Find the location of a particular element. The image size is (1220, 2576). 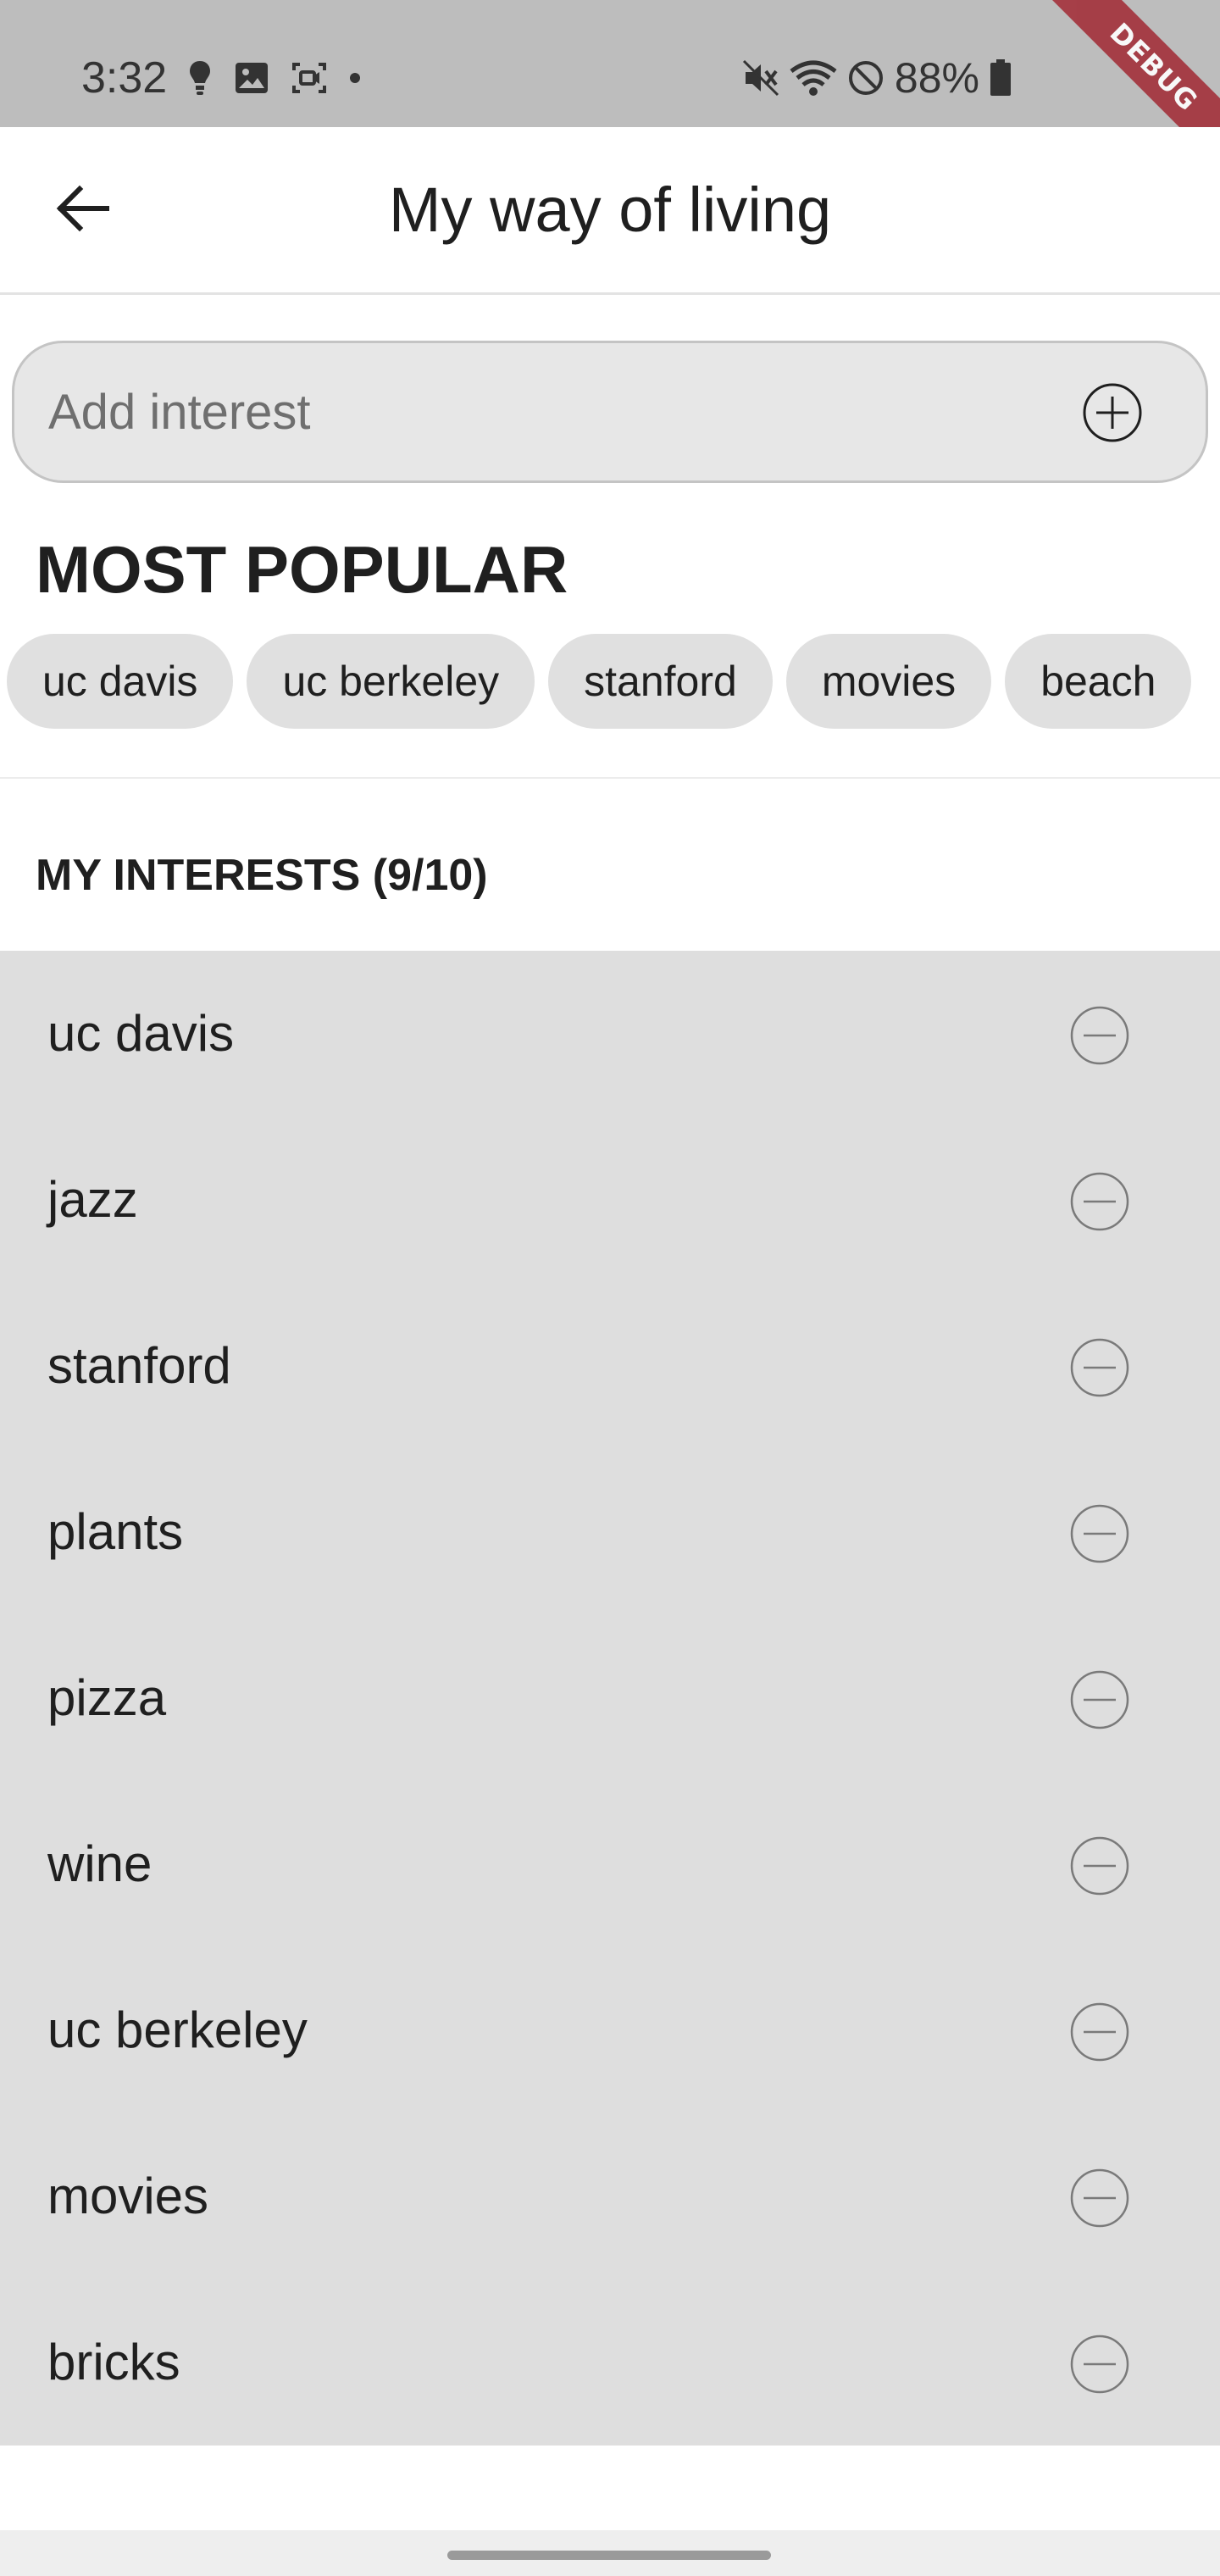

most-popular-title: MOST POPULAR is located at coordinates (302, 569).